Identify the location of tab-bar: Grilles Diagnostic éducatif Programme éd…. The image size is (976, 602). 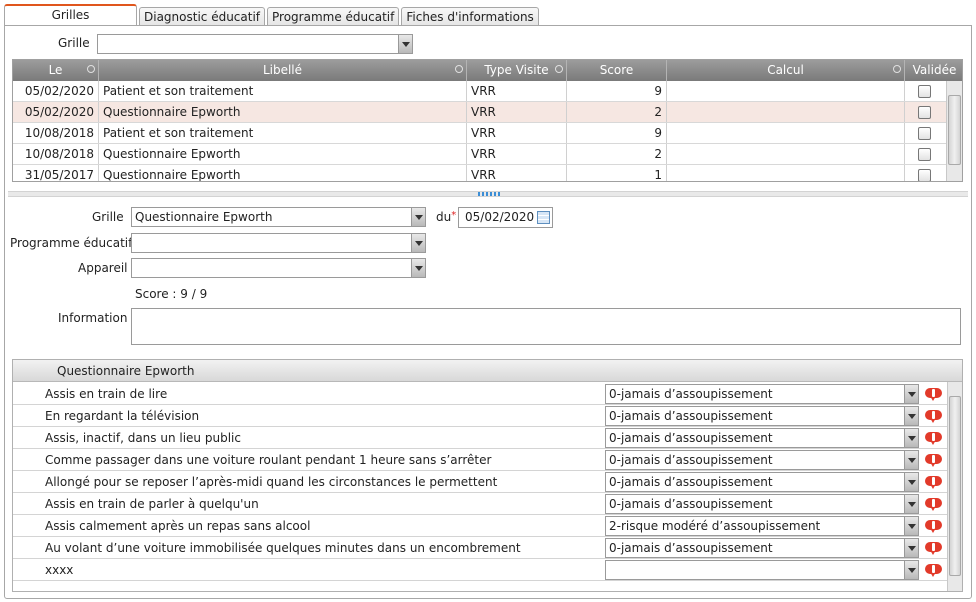
(272, 15).